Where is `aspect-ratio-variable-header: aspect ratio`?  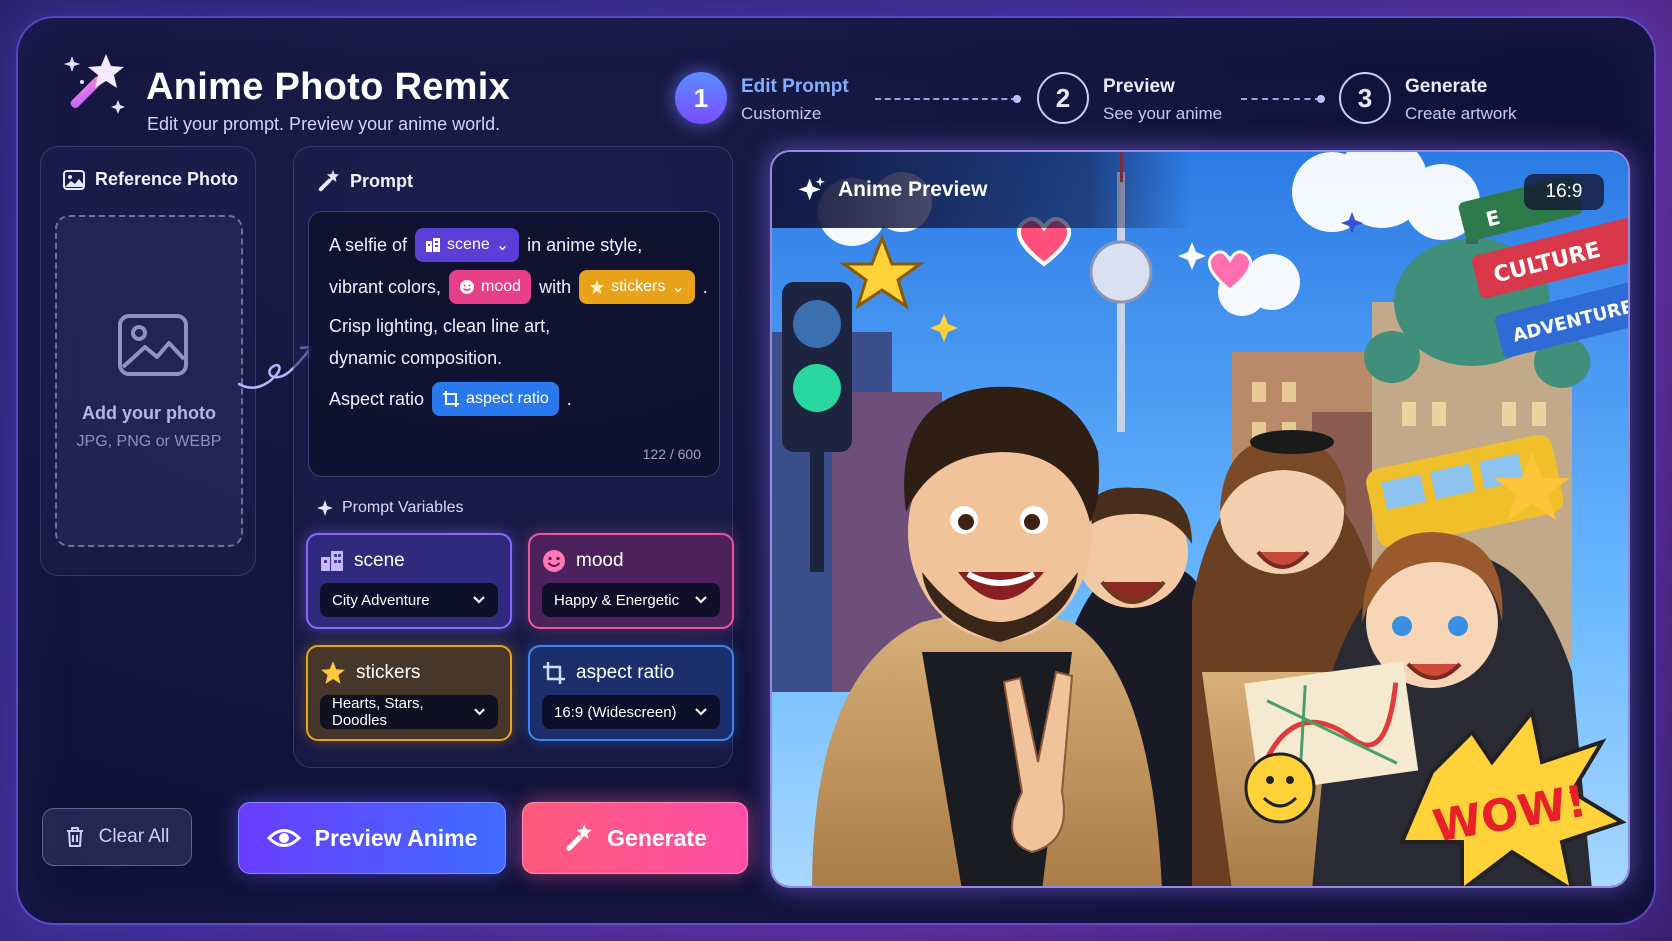
aspect-ratio-variable-header: aspect ratio is located at coordinates (631, 673).